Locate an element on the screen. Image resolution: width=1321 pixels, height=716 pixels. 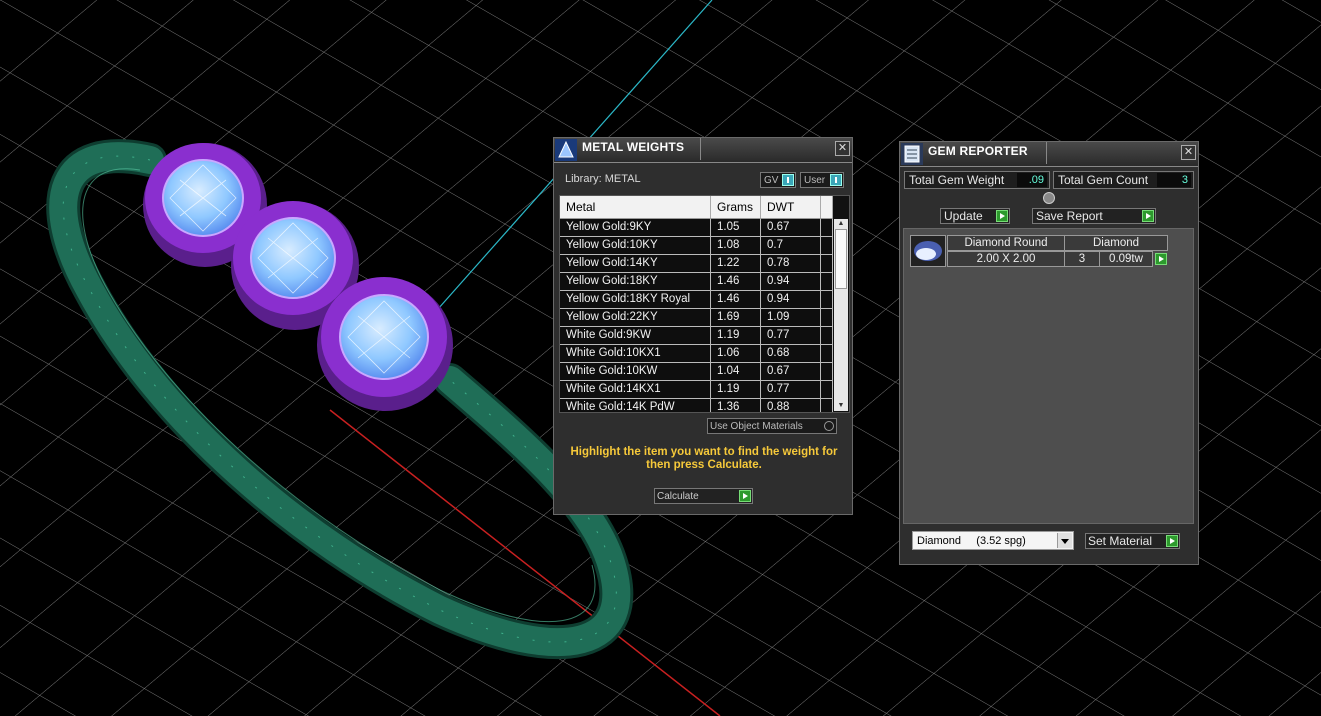
cell-metal: White Gold:9KW is located at coordinates (635, 335).